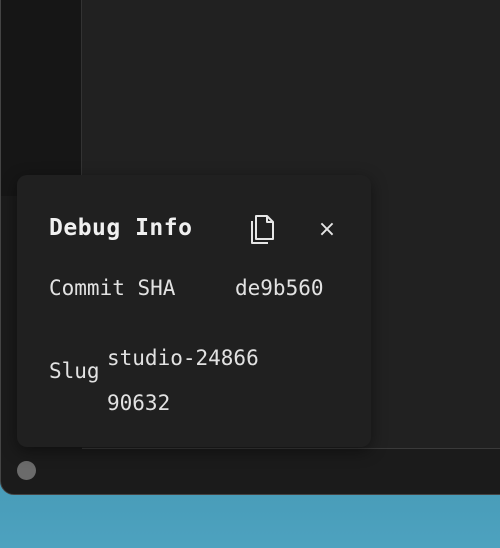 The image size is (500, 548). I want to click on slug-value: studio-2486690632, so click(183, 380).